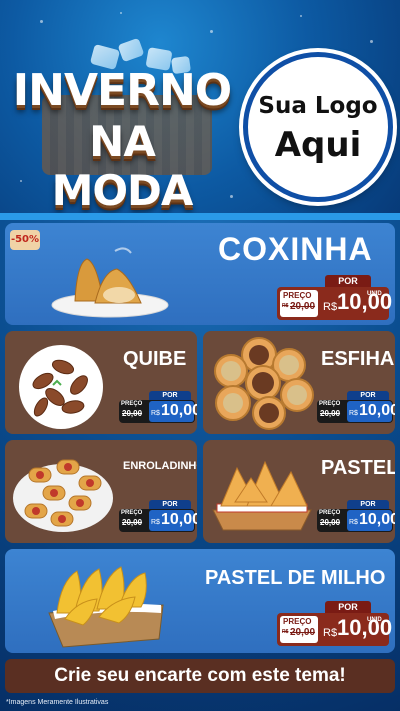 Image resolution: width=400 pixels, height=711 pixels. What do you see at coordinates (200, 274) in the screenshot?
I see `product-card-coxinha: COXINHA POR PREÇO R$ 20,00 R$ 10,00 UNID` at bounding box center [200, 274].